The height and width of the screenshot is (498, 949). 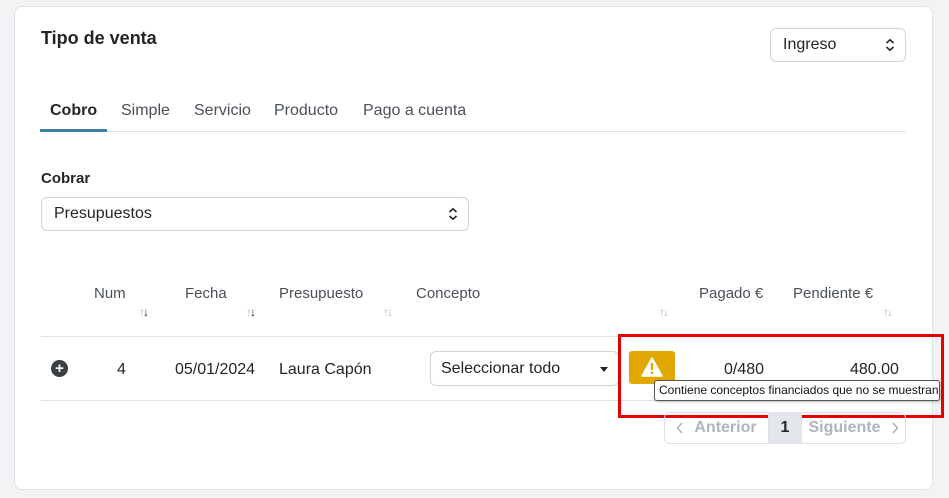 I want to click on cell-fecha: 05/01/2024, so click(x=215, y=369).